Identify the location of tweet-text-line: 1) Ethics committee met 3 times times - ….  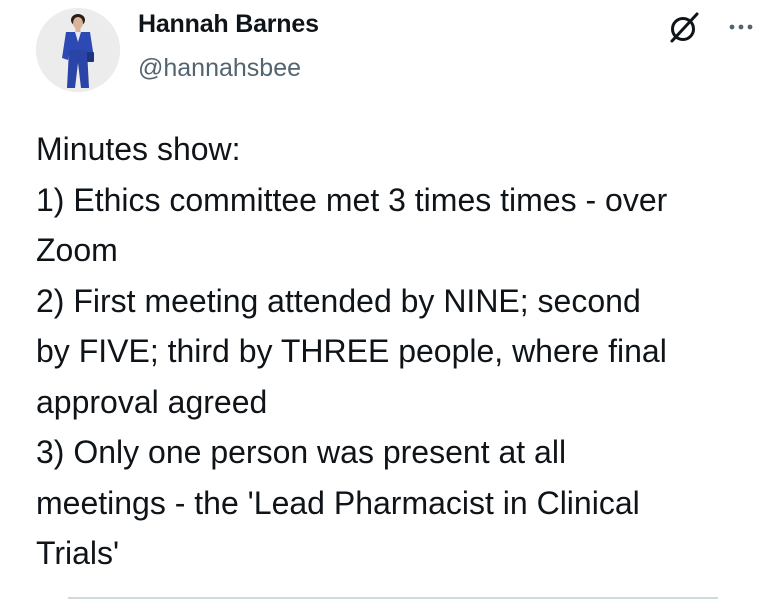
(352, 199).